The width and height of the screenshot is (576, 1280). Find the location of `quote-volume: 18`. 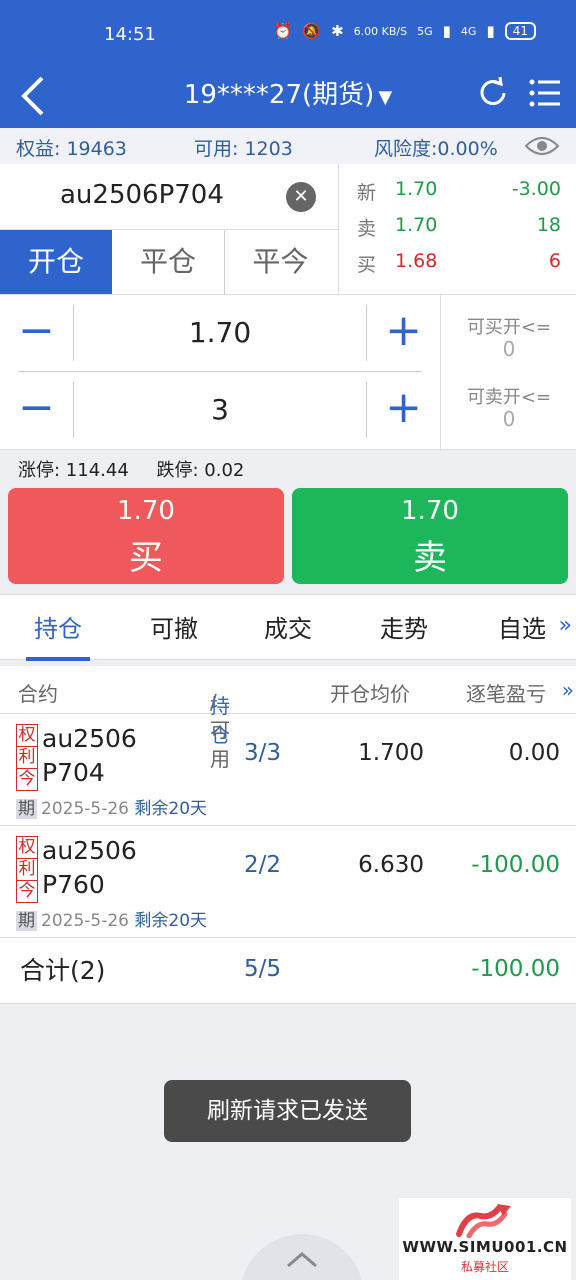

quote-volume: 18 is located at coordinates (548, 225).